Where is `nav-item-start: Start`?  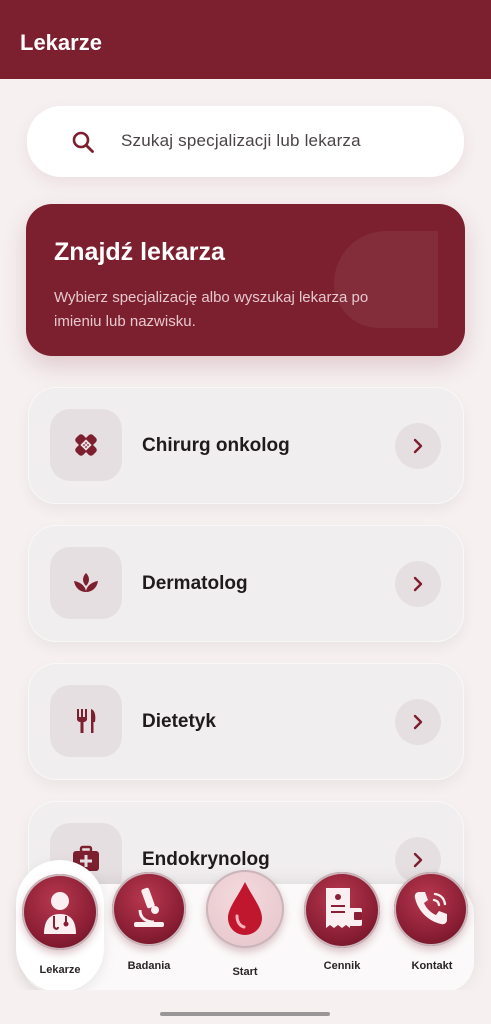 nav-item-start: Start is located at coordinates (245, 927).